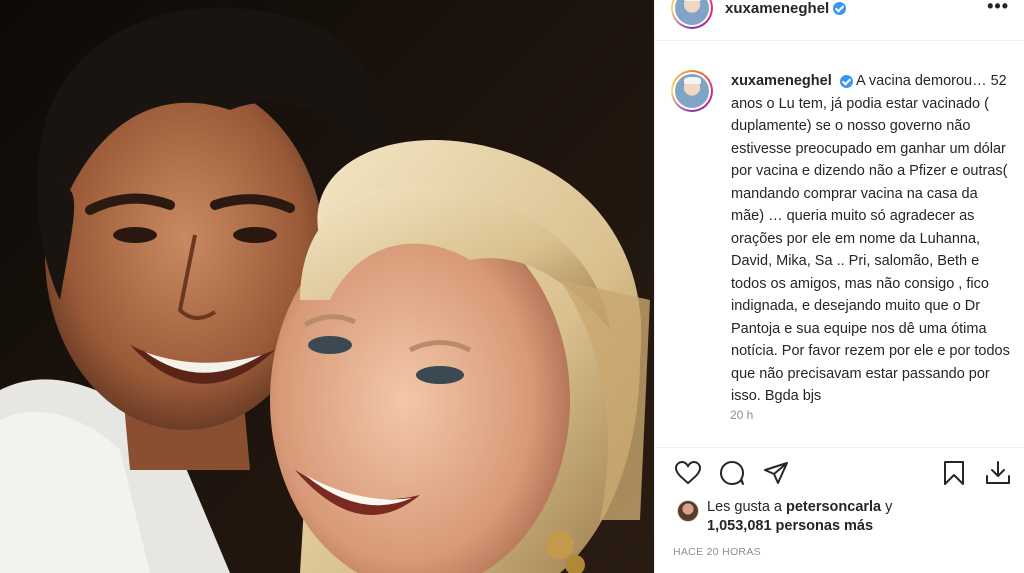  What do you see at coordinates (889, 507) in the screenshot?
I see `likes-connector: y` at bounding box center [889, 507].